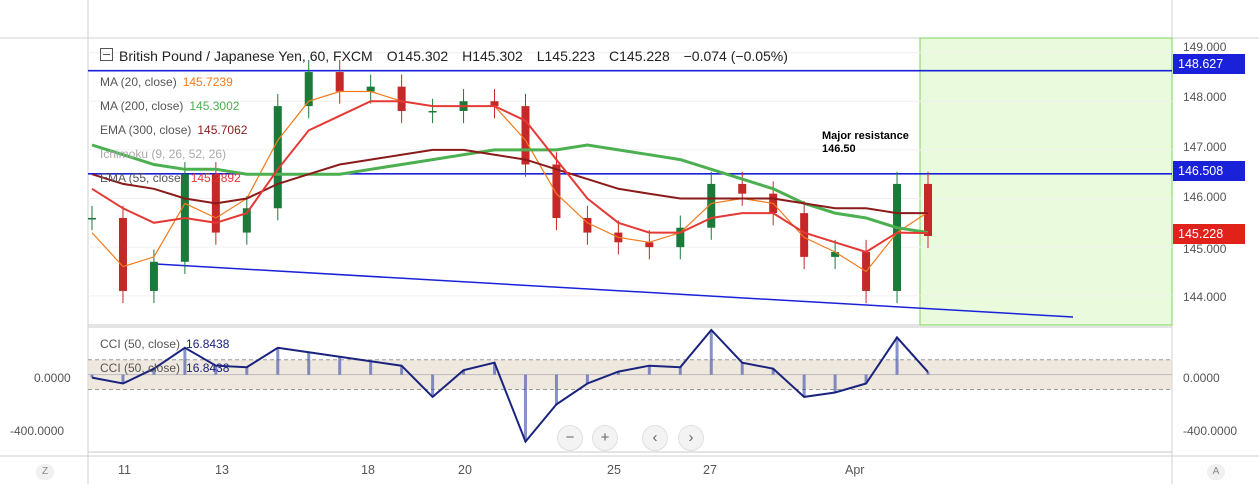 The width and height of the screenshot is (1259, 489). What do you see at coordinates (570, 438) in the screenshot?
I see `zoom-out-button: −` at bounding box center [570, 438].